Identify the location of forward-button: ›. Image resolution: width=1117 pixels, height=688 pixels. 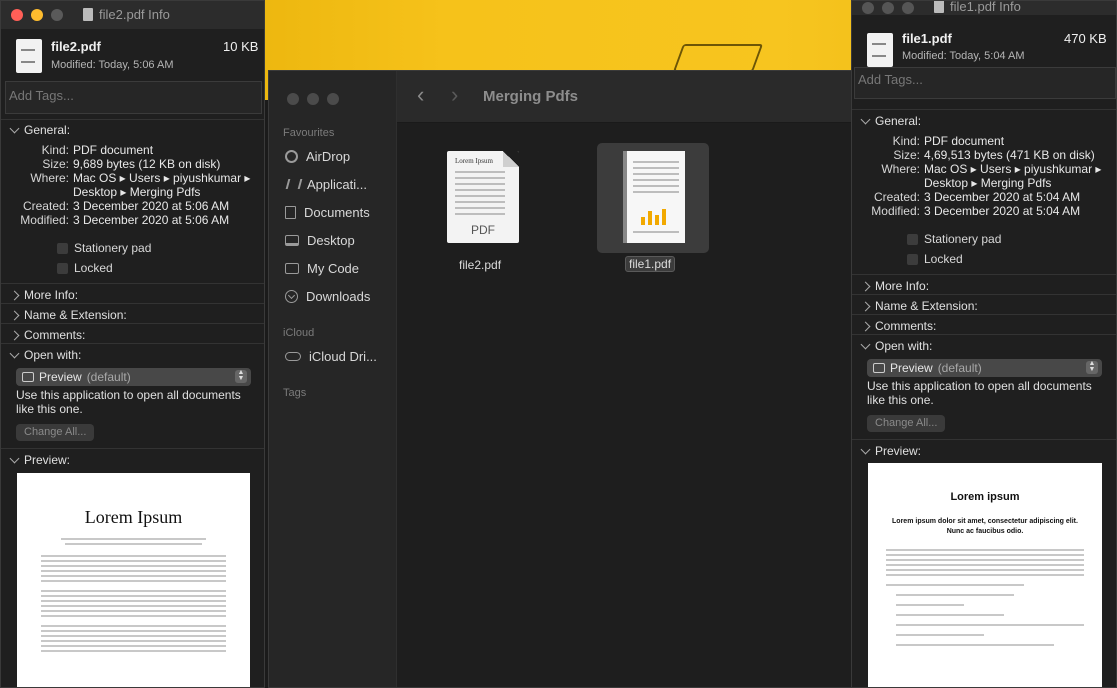
(454, 95).